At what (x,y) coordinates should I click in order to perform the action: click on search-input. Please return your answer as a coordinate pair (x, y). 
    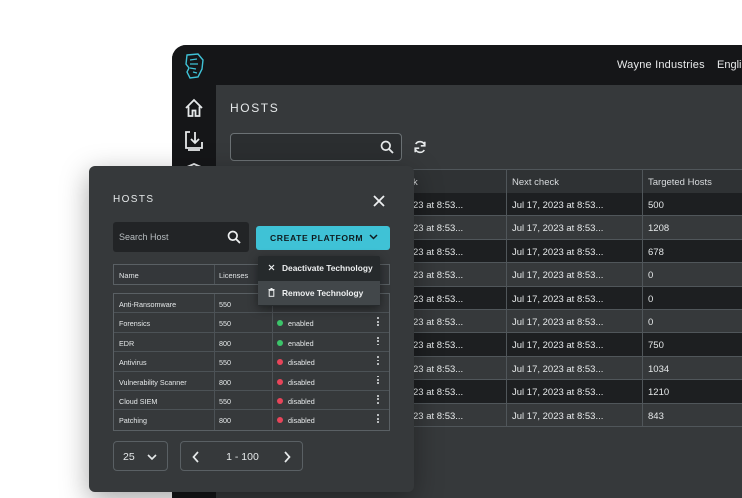
    Looking at the image, I should click on (316, 147).